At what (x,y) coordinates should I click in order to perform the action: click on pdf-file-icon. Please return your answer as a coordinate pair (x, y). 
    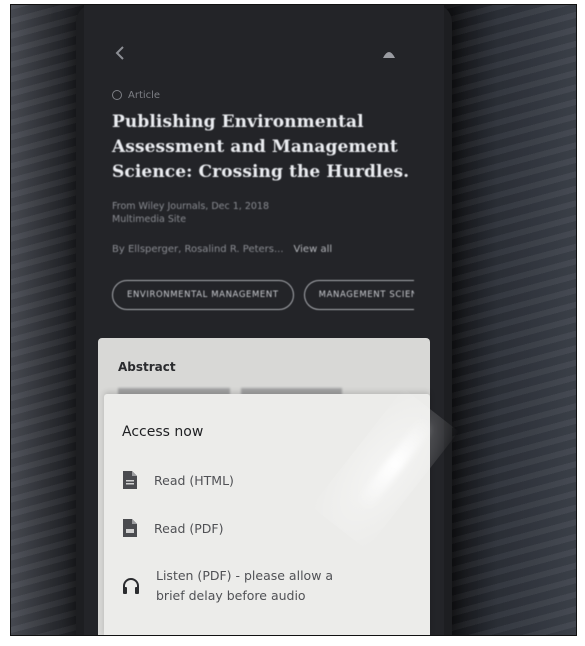
    Looking at the image, I should click on (130, 528).